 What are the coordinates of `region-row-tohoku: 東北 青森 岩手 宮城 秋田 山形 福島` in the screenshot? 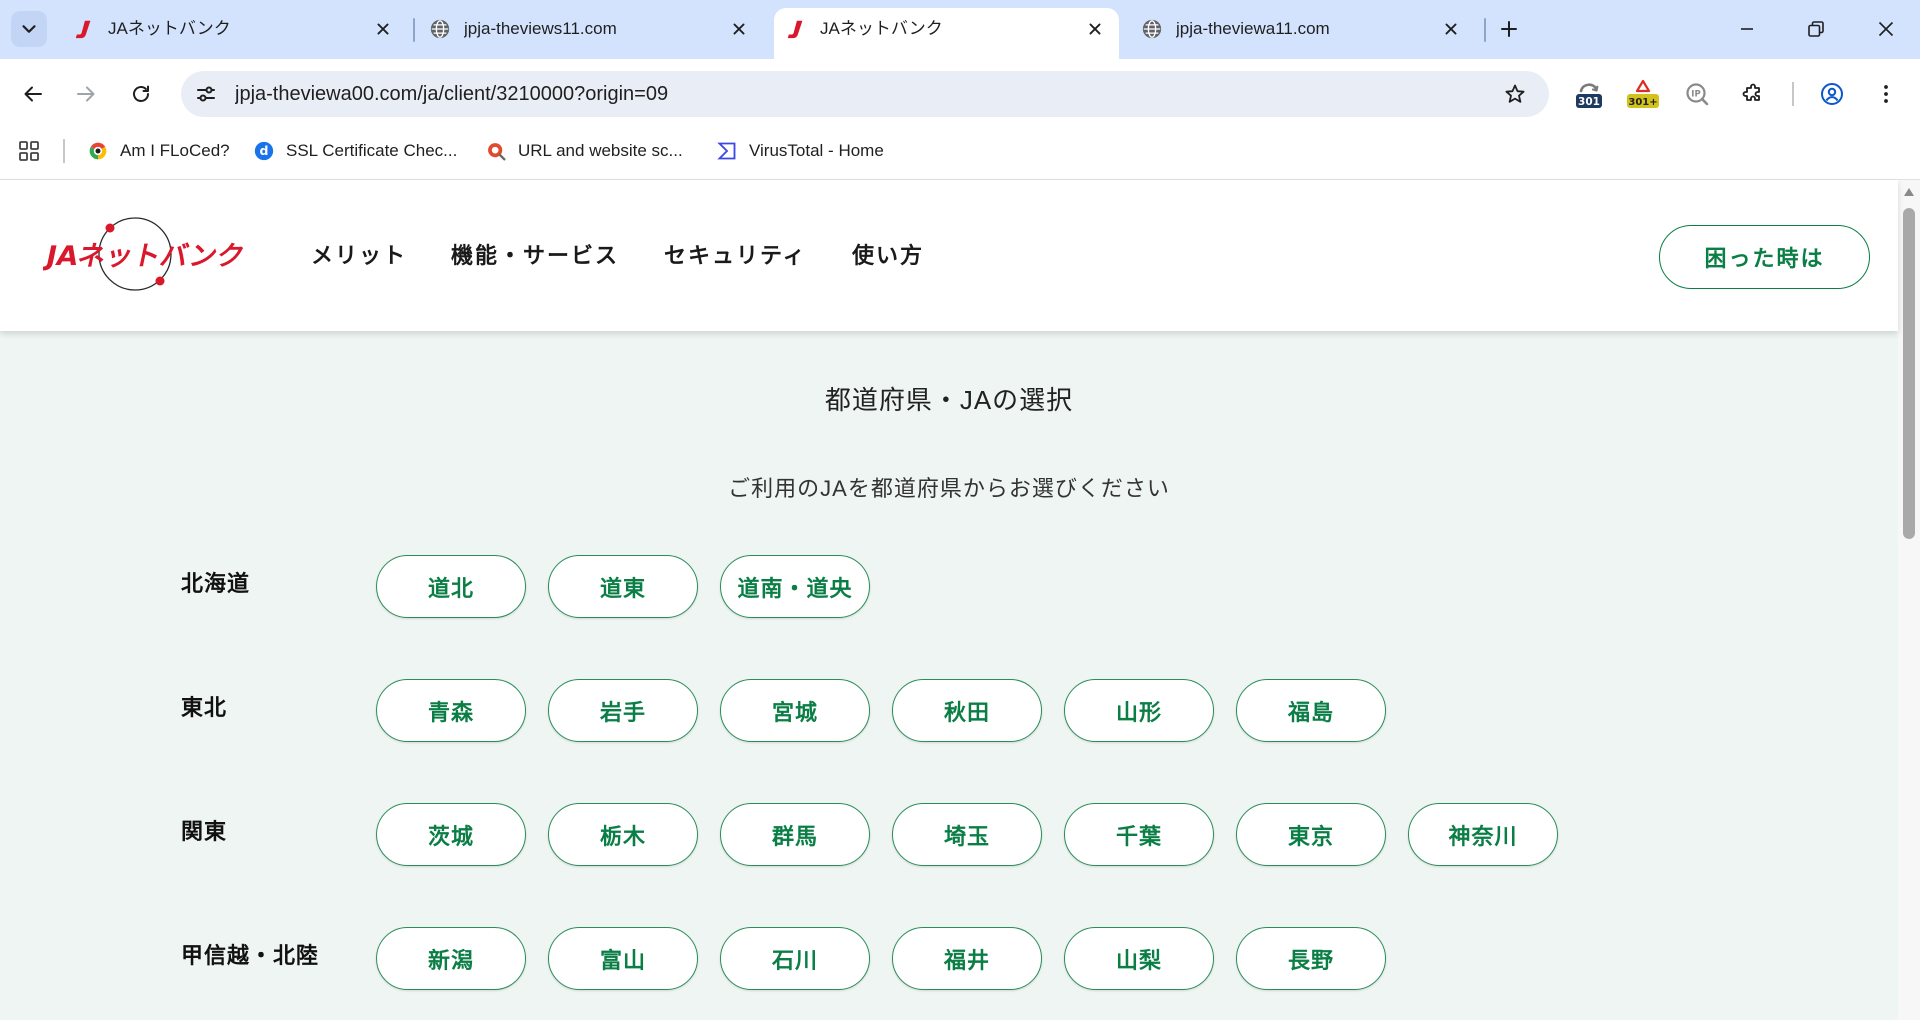 It's located at (949, 710).